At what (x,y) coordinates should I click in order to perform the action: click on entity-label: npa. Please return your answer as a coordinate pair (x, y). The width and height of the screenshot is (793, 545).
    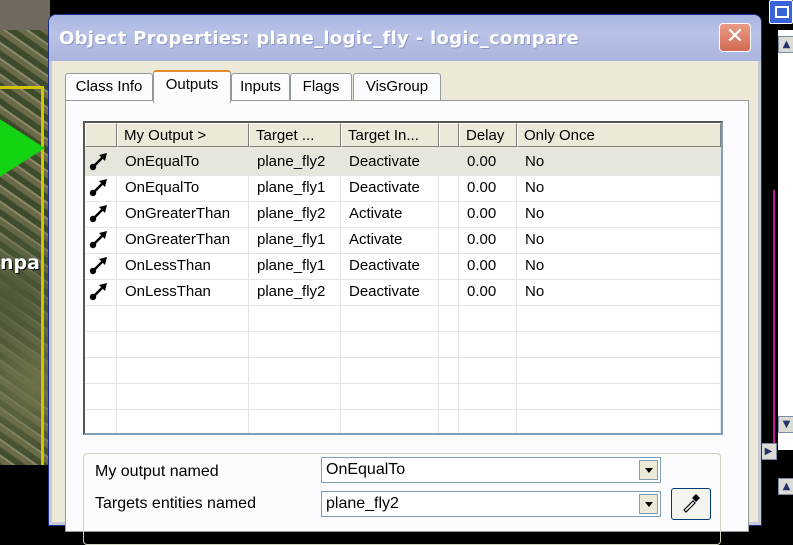
    Looking at the image, I should click on (20, 263).